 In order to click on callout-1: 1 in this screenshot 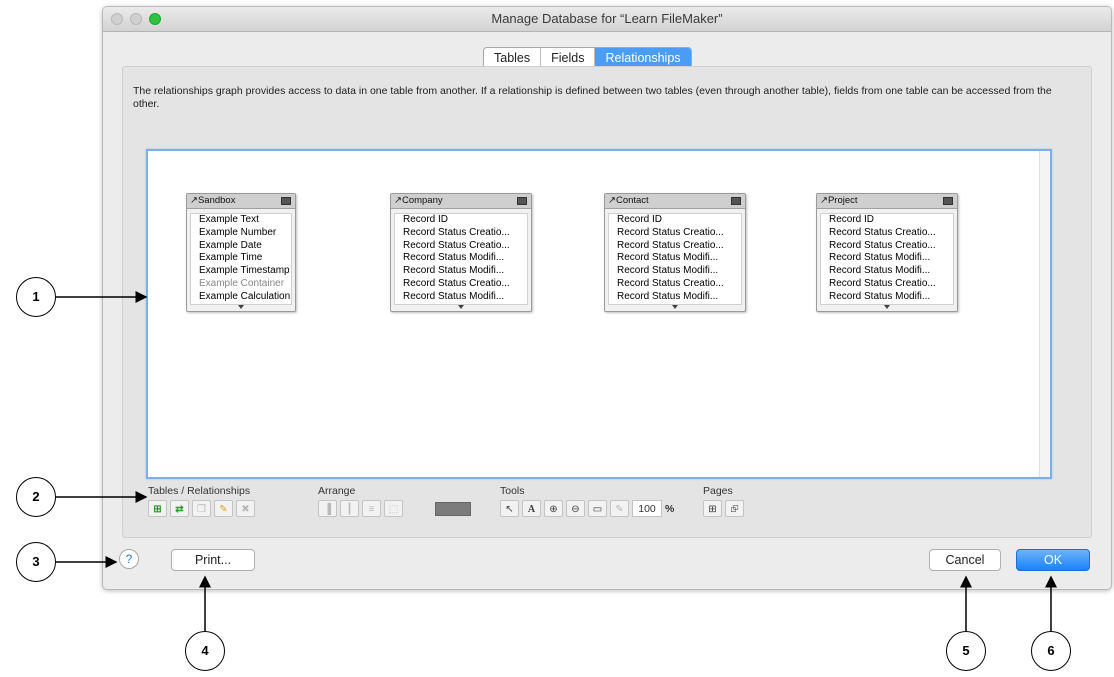, I will do `click(36, 297)`.